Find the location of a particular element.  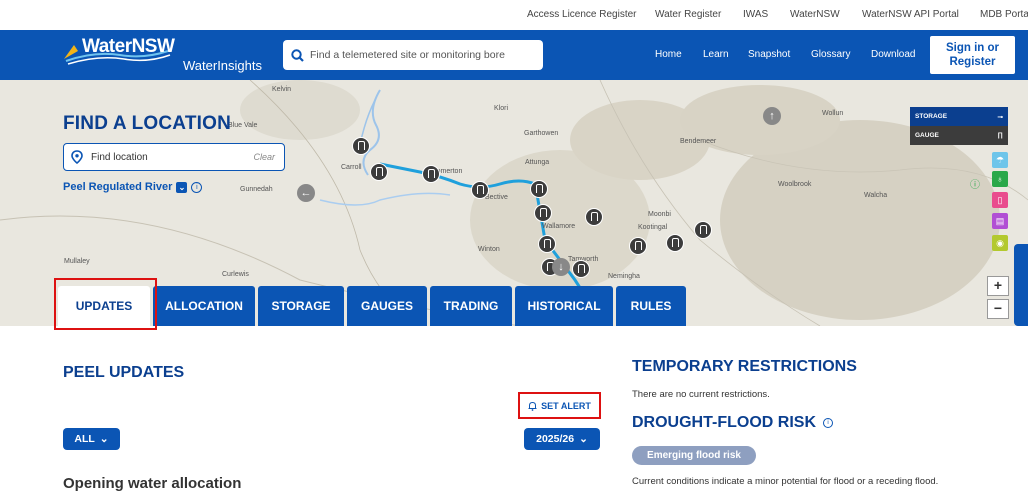

map-place-label: Winton is located at coordinates (489, 249).